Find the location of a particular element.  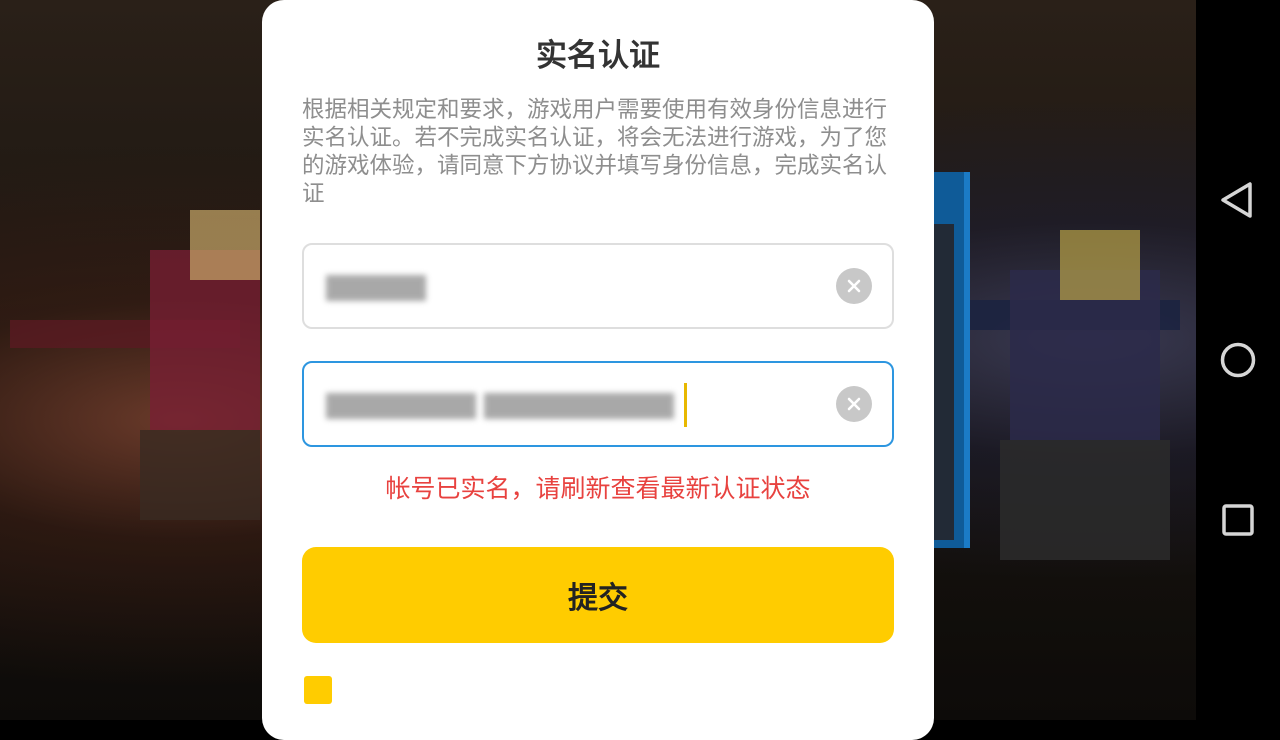

circle-home-icon is located at coordinates (1238, 360).